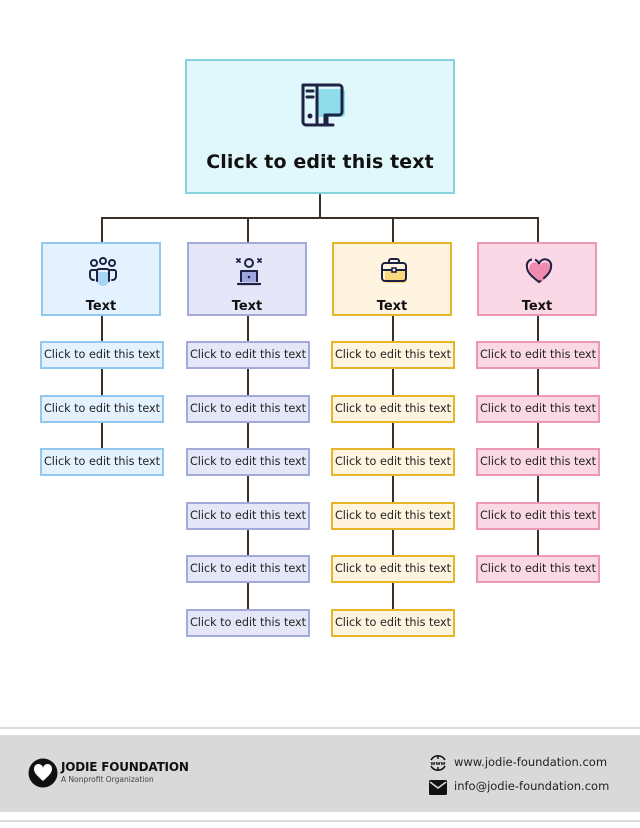 This screenshot has height=828, width=640. I want to click on person-laptop-icon, so click(249, 272).